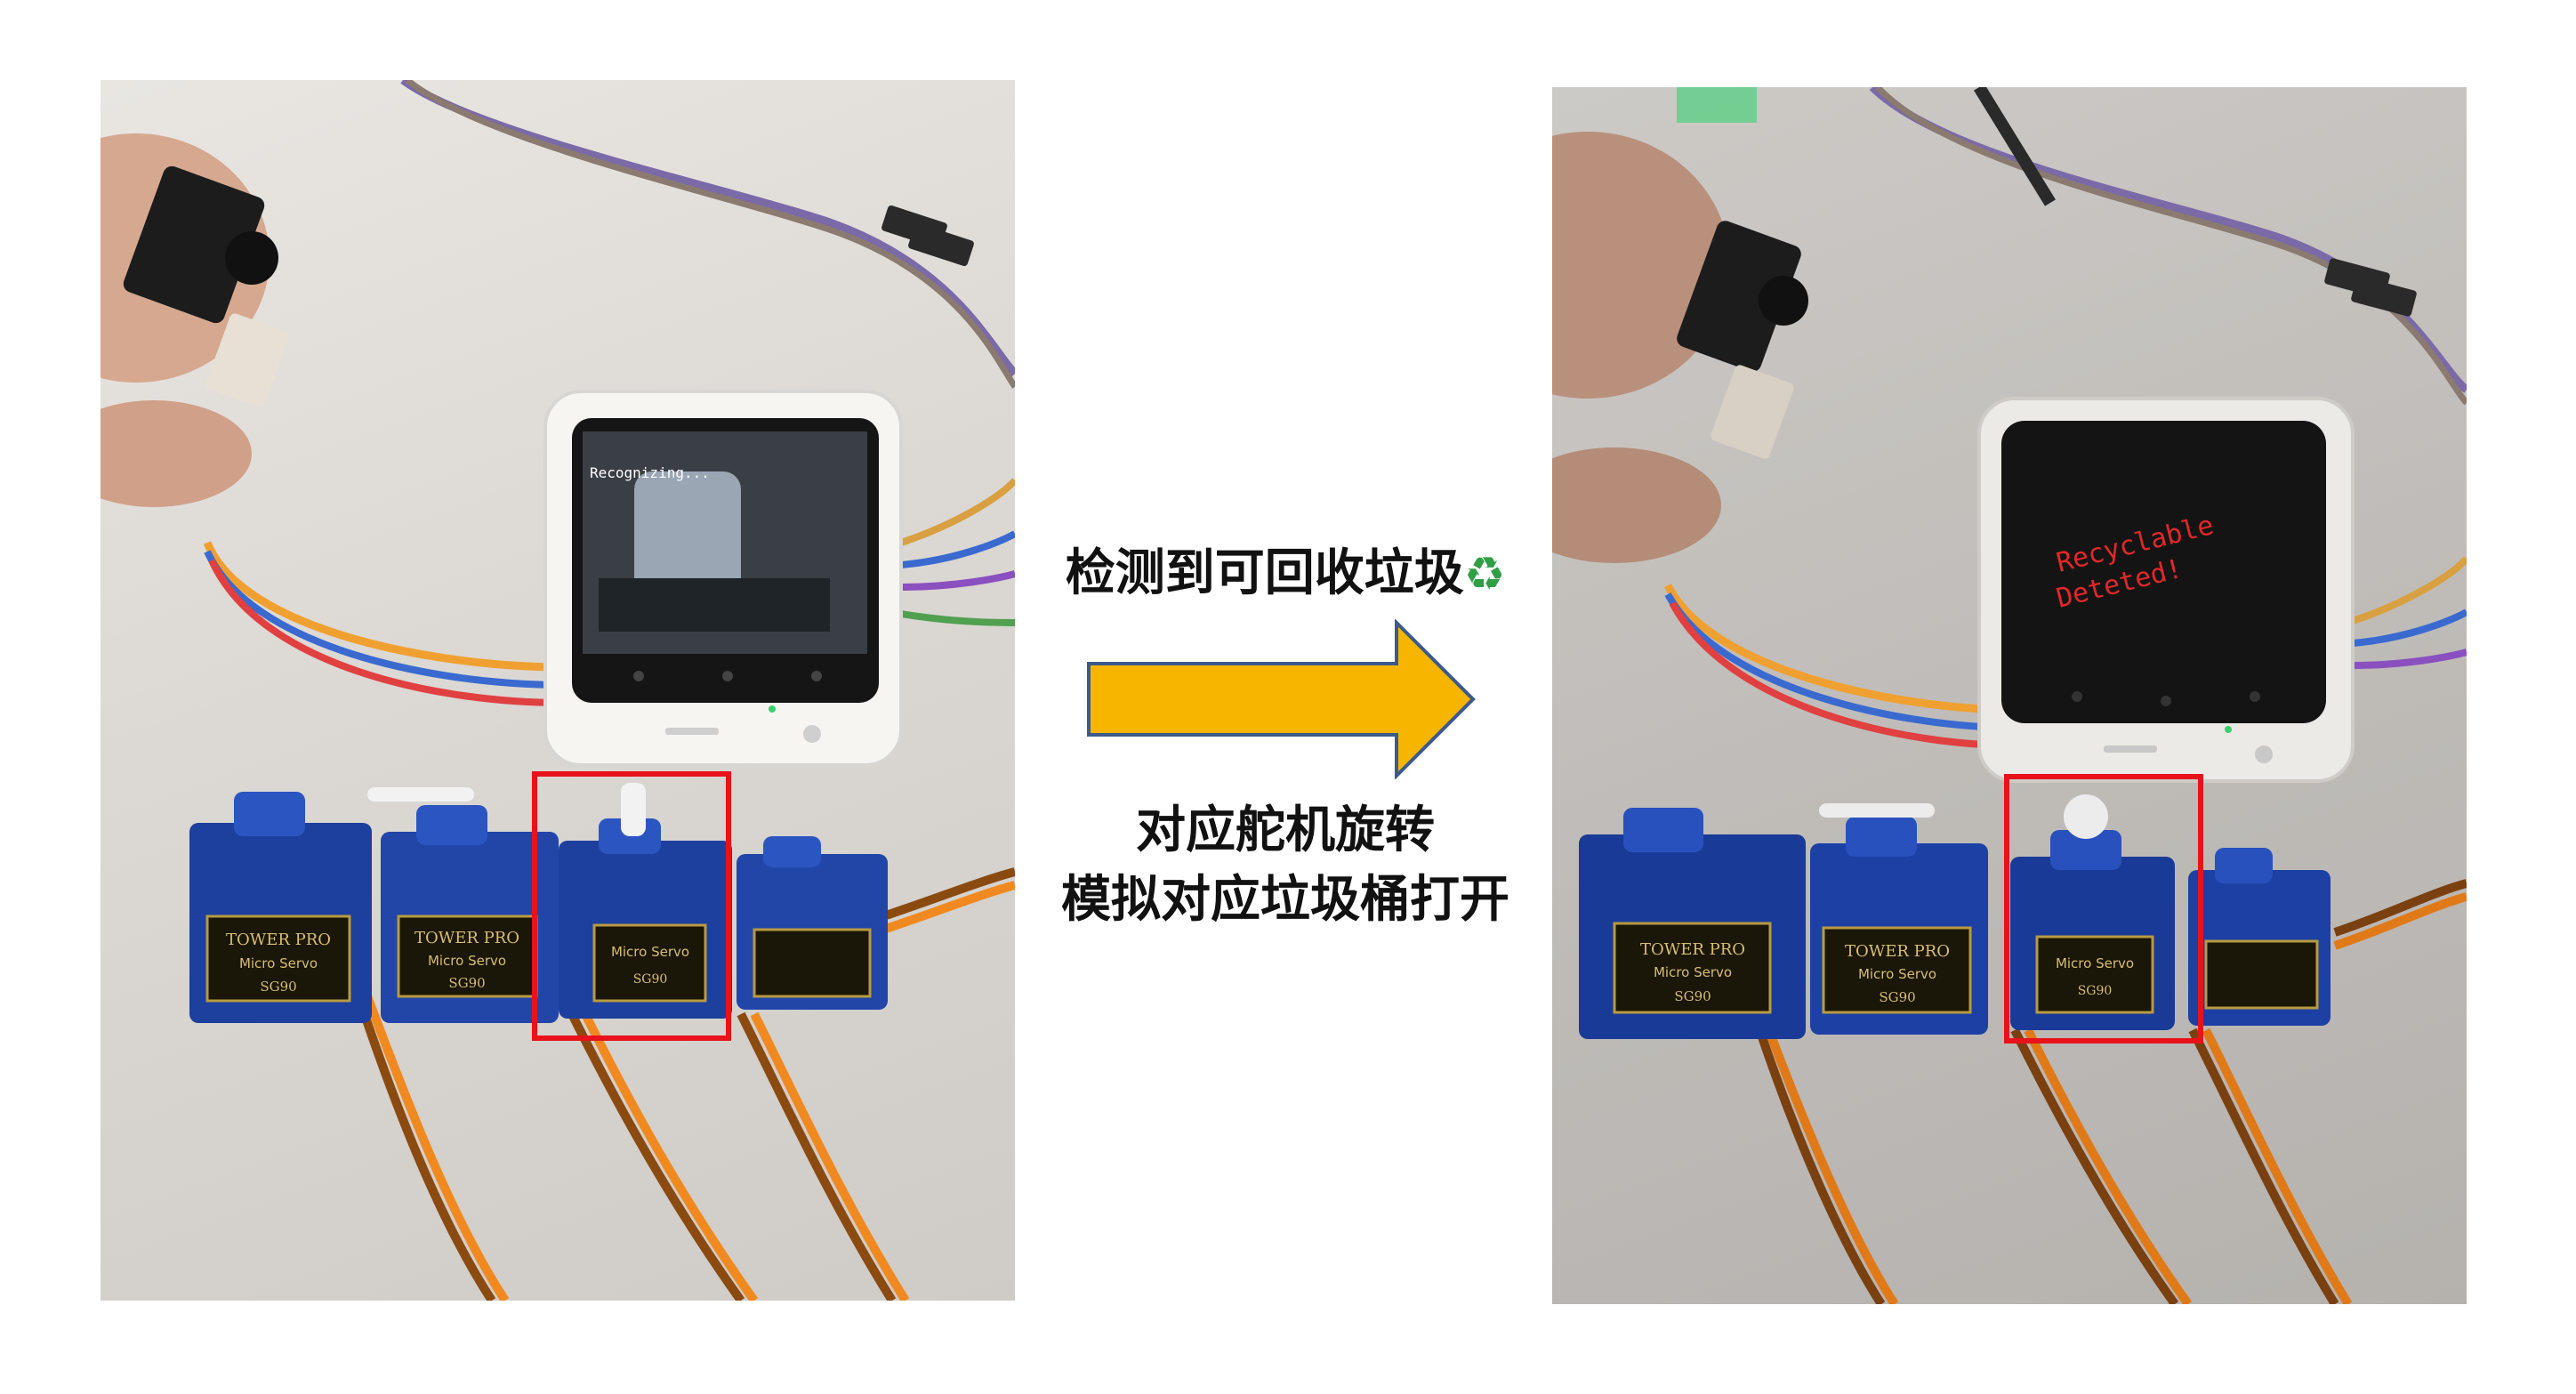 Image resolution: width=2576 pixels, height=1394 pixels. I want to click on recycle-icon: ♻, so click(1484, 574).